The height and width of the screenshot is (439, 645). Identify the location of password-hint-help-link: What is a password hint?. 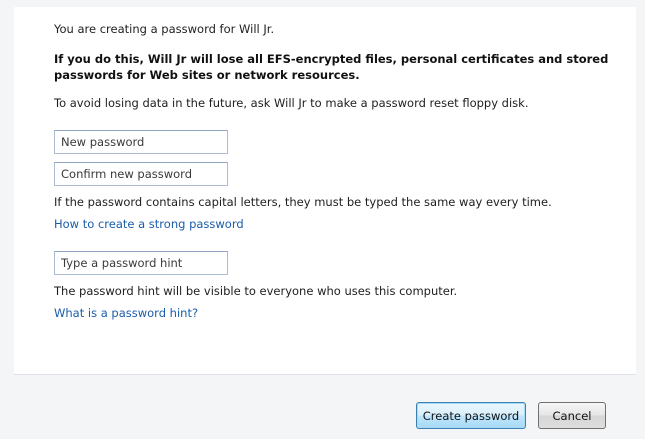
(126, 313).